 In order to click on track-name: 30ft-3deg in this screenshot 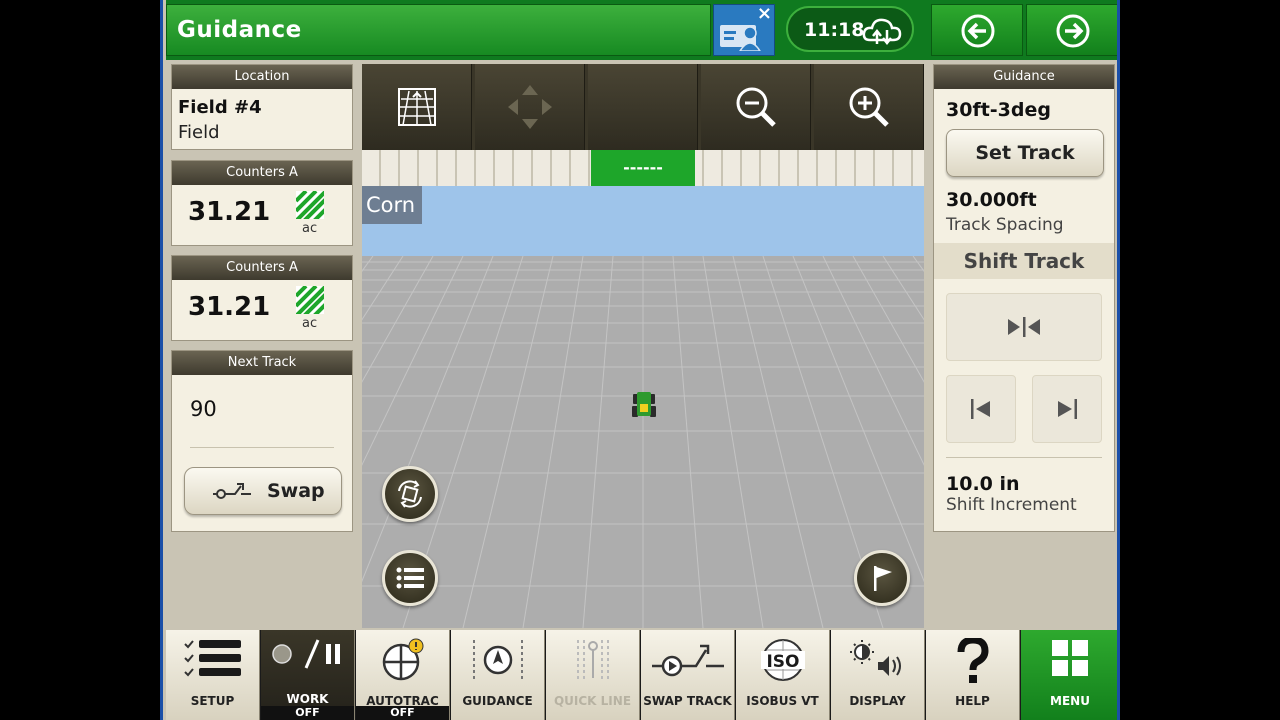, I will do `click(998, 110)`.